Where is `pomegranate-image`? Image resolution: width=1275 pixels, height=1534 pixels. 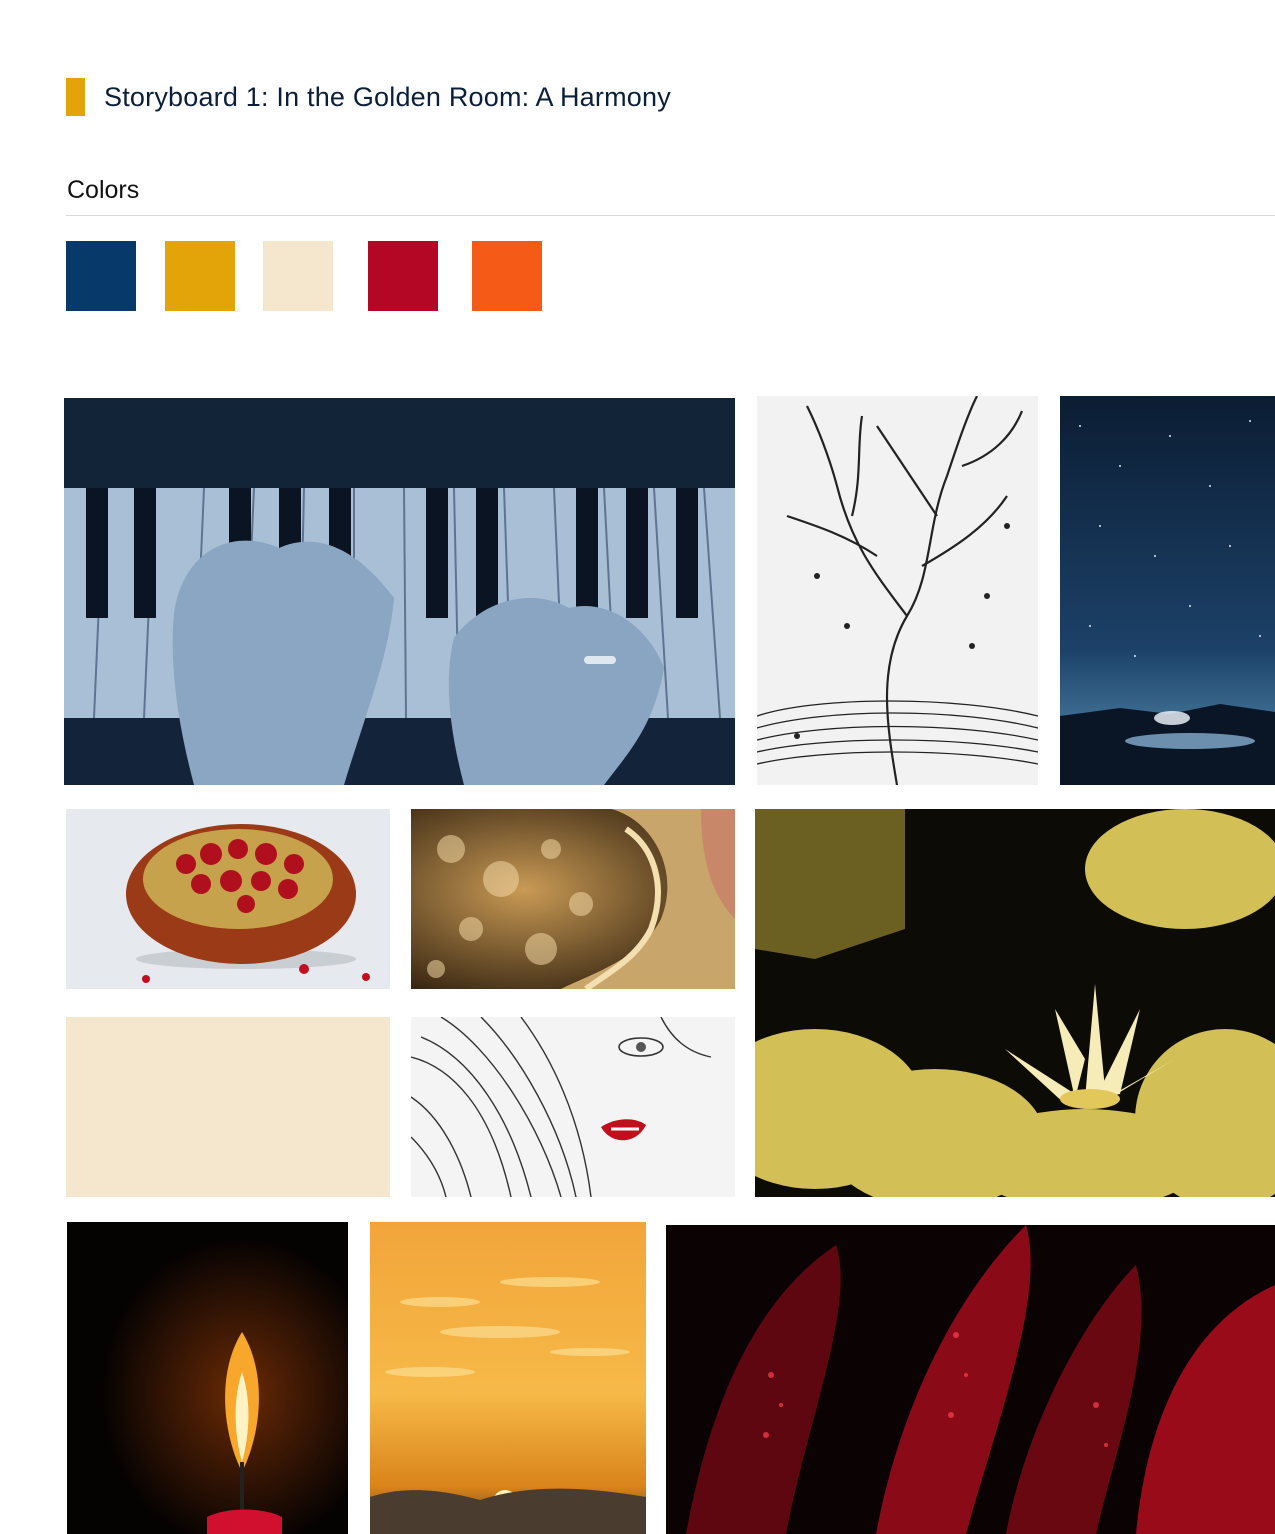
pomegranate-image is located at coordinates (228, 899).